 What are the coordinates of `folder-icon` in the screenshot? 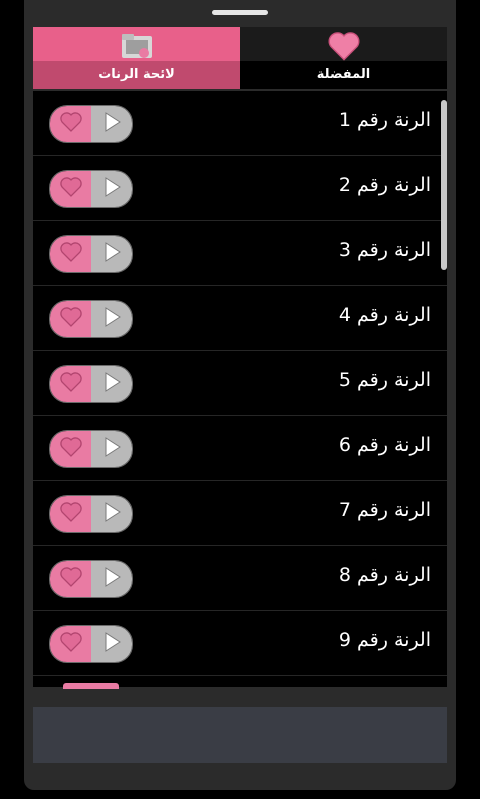 It's located at (137, 48).